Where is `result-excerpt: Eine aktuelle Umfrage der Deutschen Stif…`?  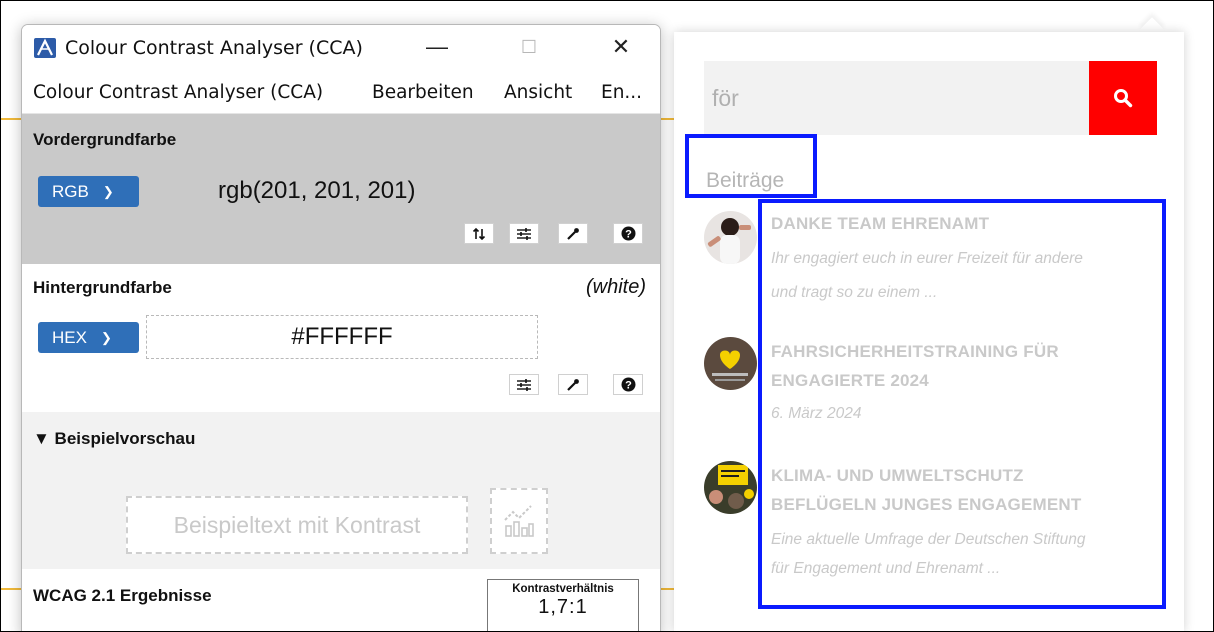 result-excerpt: Eine aktuelle Umfrage der Deutschen Stif… is located at coordinates (928, 539).